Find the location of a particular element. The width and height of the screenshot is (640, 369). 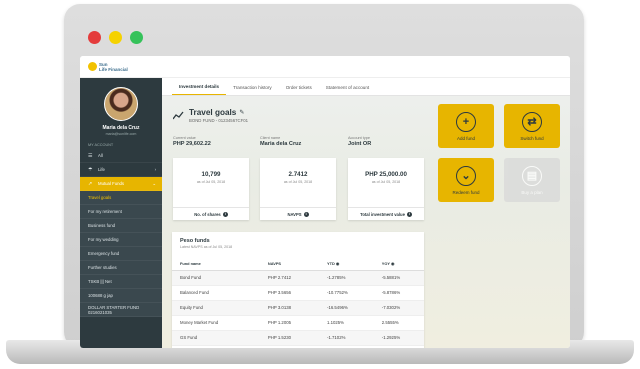

table-cell: 2.5555% is located at coordinates (398, 323).